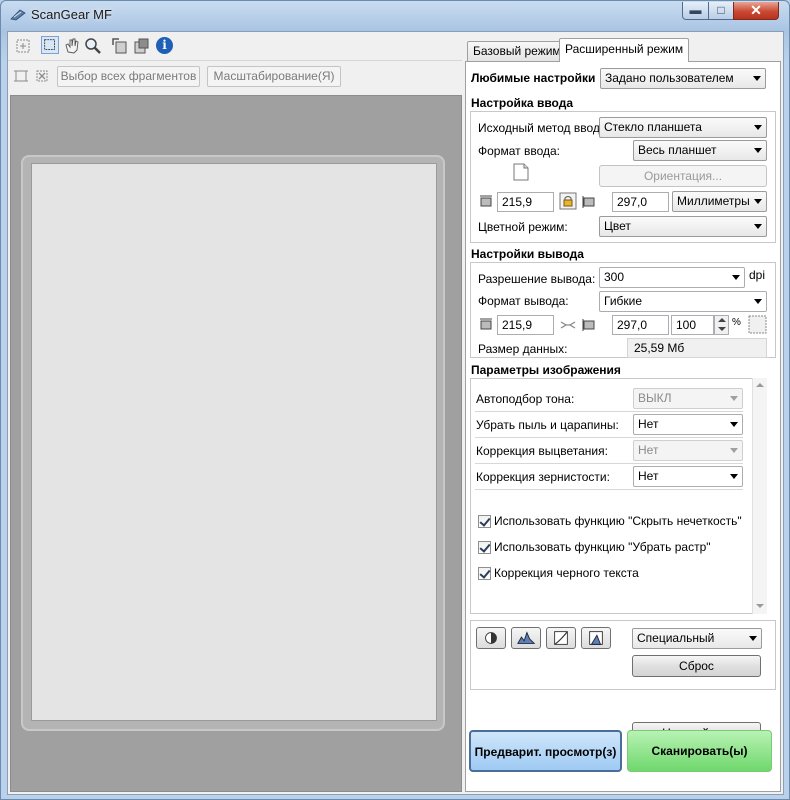 The height and width of the screenshot is (800, 790). Describe the element at coordinates (566, 573) in the screenshot. I see `black-text-label: Коррекция черного текста` at that location.